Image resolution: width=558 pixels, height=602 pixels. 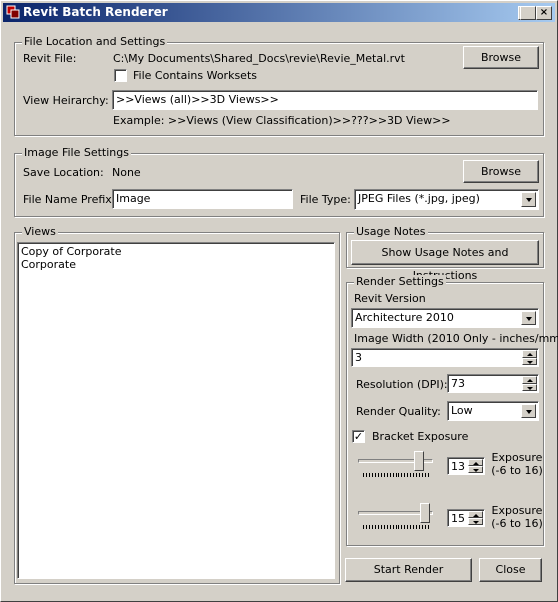 What do you see at coordinates (462, 410) in the screenshot?
I see `quality-value: Low` at bounding box center [462, 410].